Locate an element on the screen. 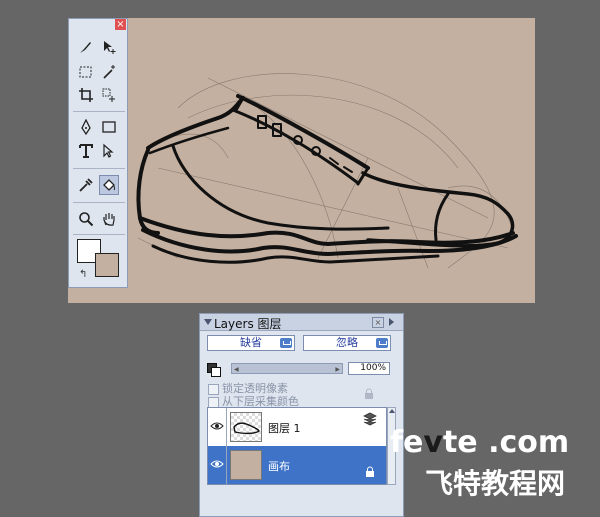  layers-panel-title: Layers 图层 is located at coordinates (248, 324).